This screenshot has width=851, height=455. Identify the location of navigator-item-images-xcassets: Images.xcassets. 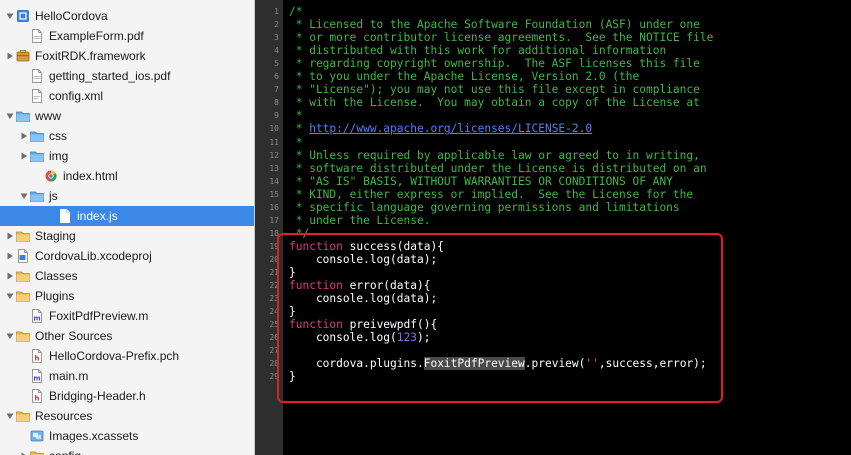
(127, 436).